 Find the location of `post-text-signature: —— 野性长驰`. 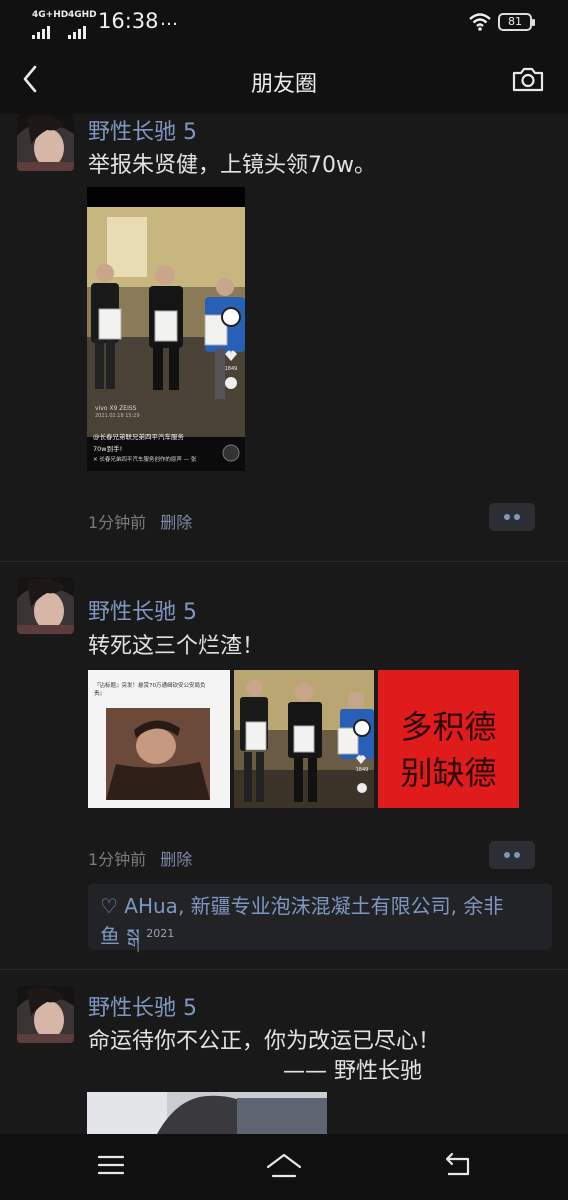

post-text-signature: —— 野性长驰 is located at coordinates (352, 1071).